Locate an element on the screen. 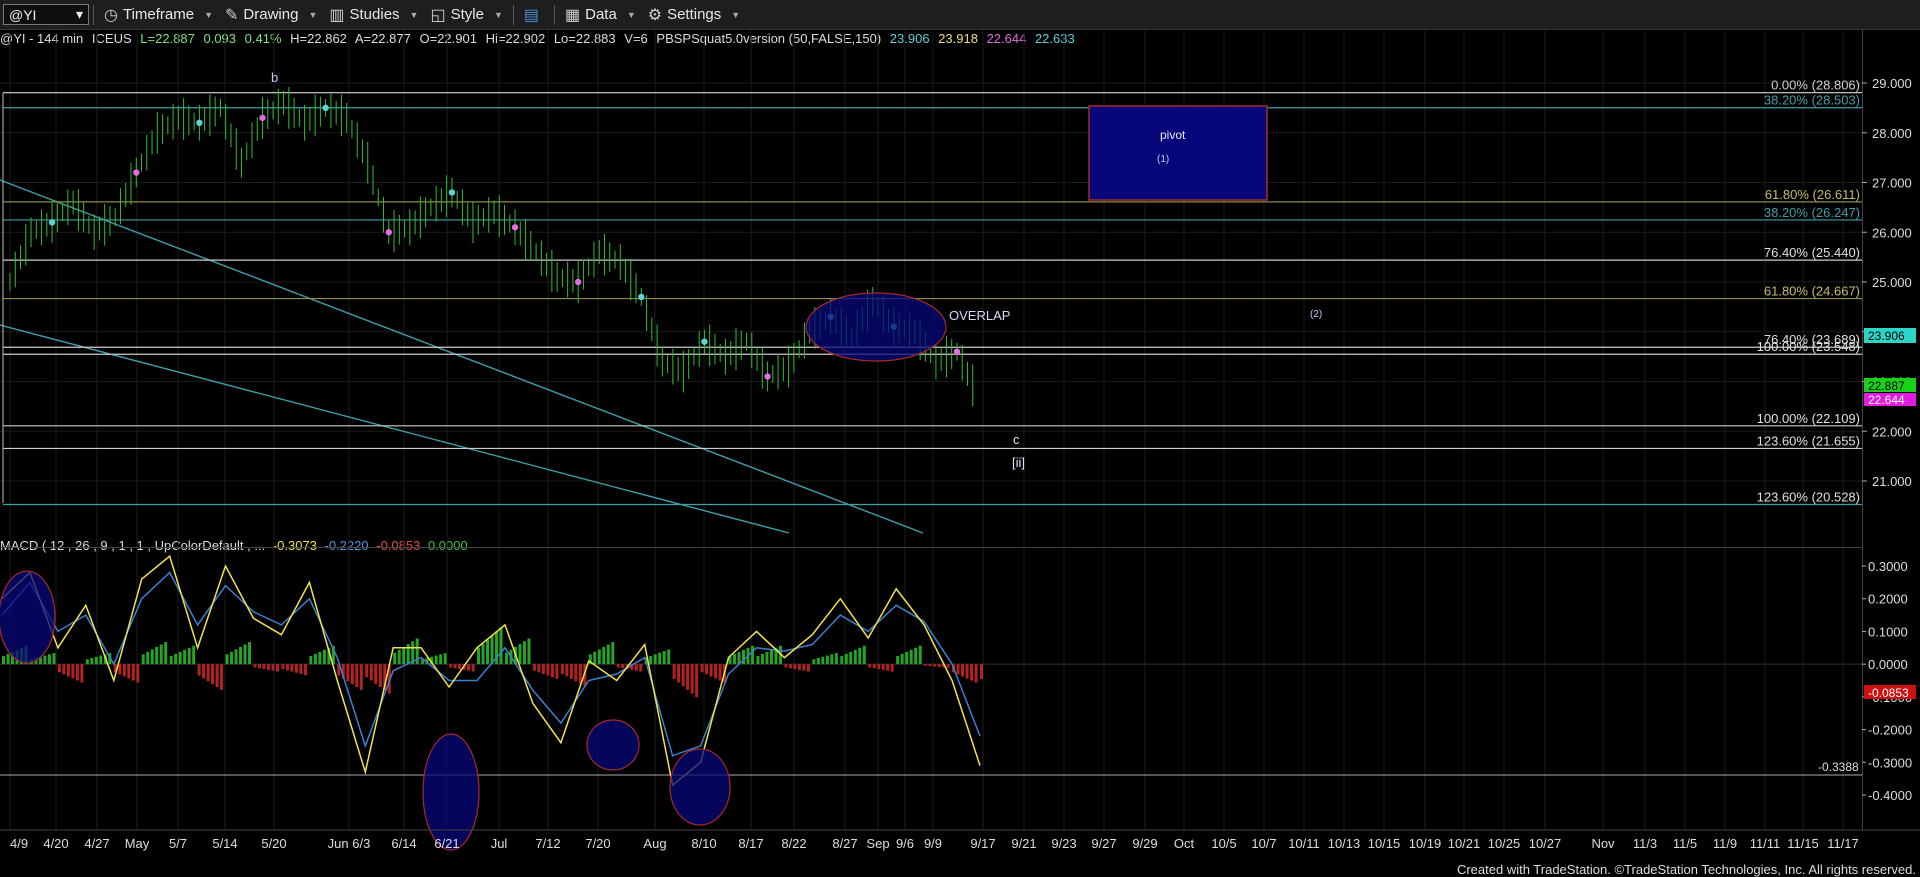  time-tick-label: 10/5 is located at coordinates (1223, 843).